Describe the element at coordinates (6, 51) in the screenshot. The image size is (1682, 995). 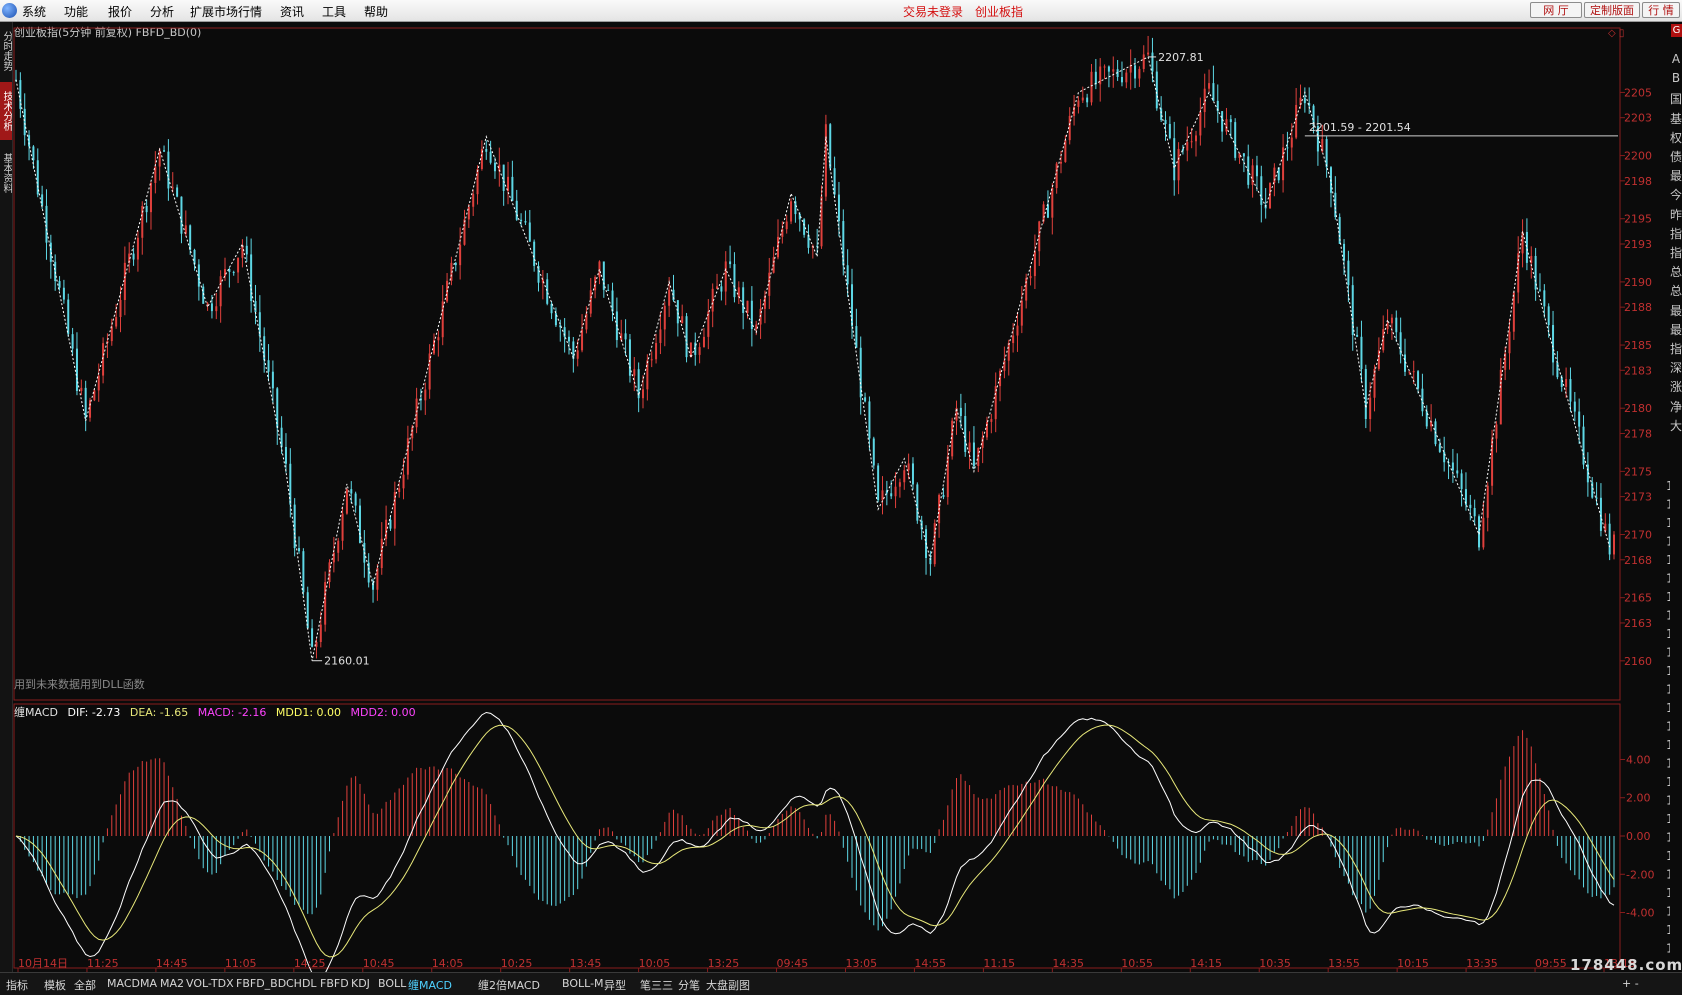
I see `tab-intraday: 分时走势` at that location.